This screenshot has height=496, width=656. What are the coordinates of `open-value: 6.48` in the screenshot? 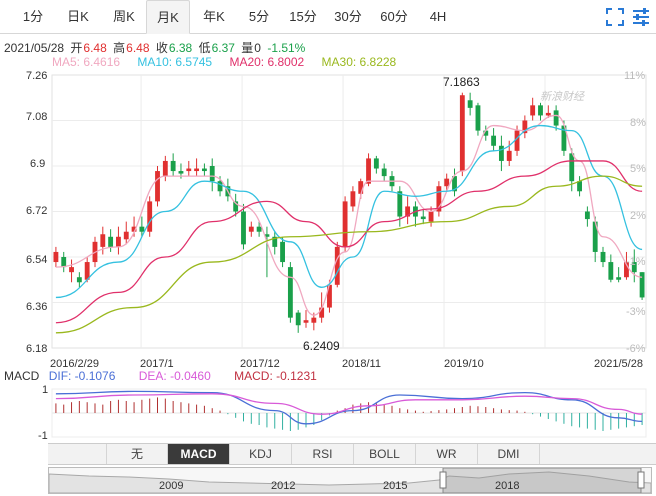 It's located at (95, 48).